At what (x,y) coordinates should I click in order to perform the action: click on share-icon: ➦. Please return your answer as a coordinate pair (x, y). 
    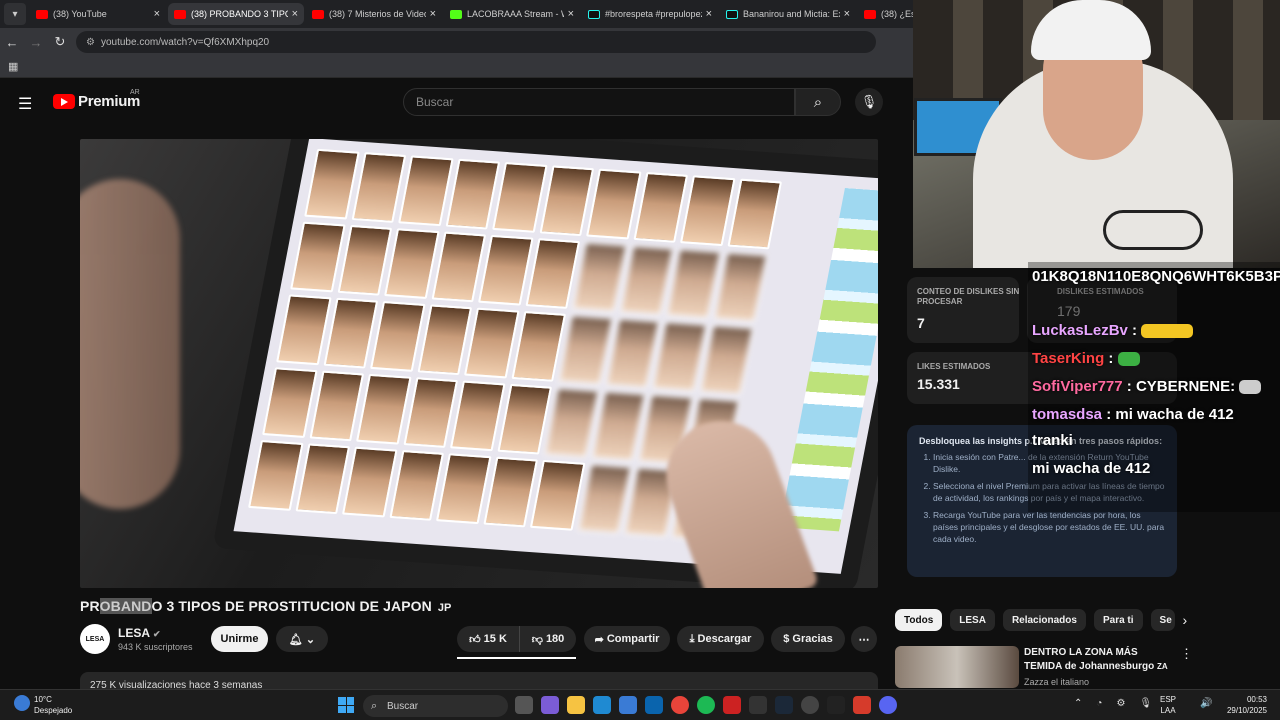
    Looking at the image, I should click on (599, 639).